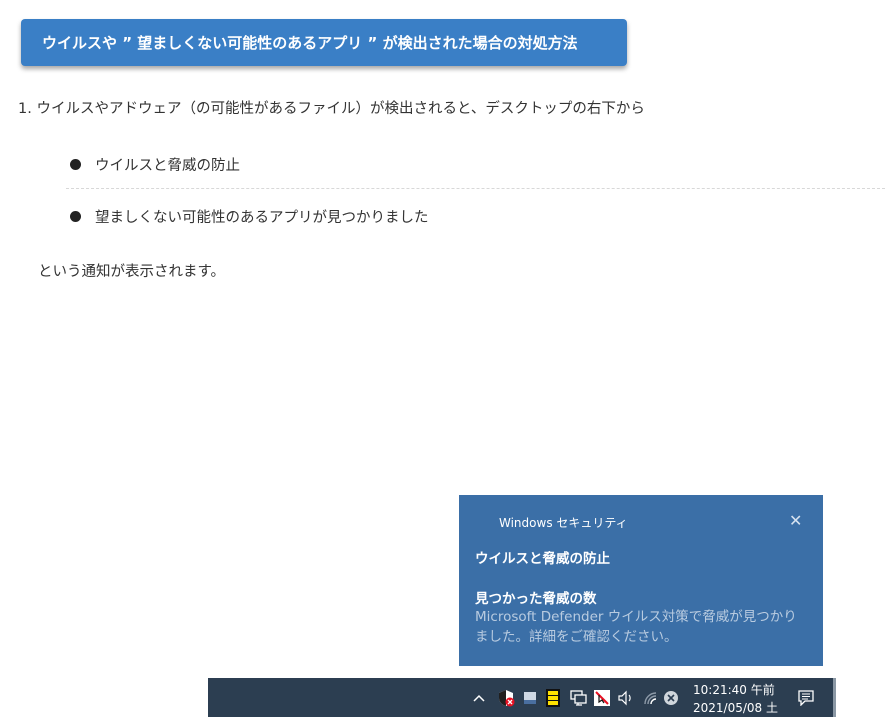 The image size is (885, 727). I want to click on blocked-app-icon, so click(602, 697).